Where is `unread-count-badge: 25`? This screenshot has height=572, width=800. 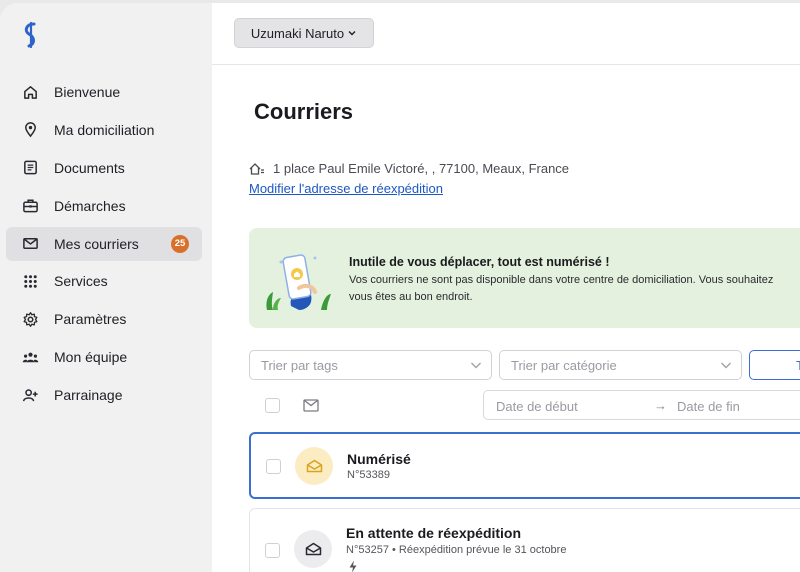
unread-count-badge: 25 is located at coordinates (180, 243).